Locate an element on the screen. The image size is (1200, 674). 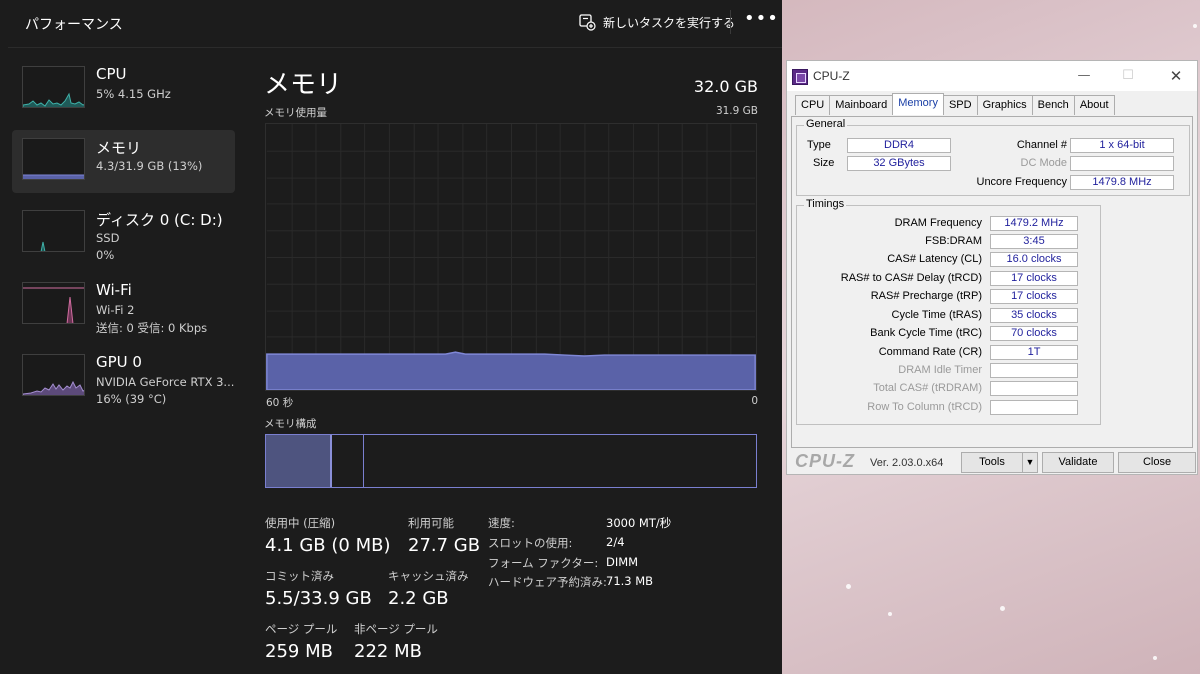
dram-idle-timer-label: DRAM Idle Timer is located at coordinates (940, 370).